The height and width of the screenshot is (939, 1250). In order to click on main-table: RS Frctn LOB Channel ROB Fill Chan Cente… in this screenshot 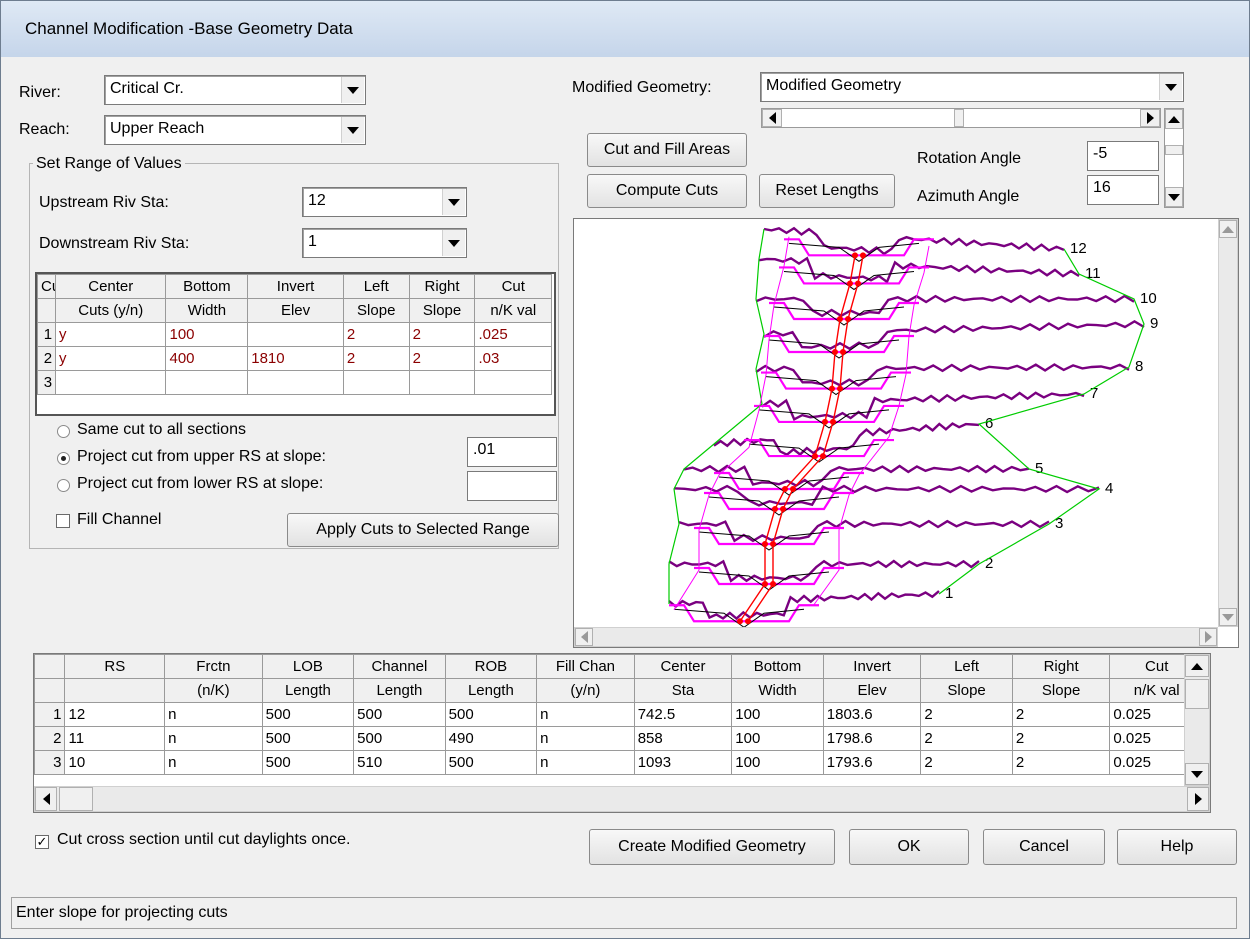, I will do `click(619, 714)`.